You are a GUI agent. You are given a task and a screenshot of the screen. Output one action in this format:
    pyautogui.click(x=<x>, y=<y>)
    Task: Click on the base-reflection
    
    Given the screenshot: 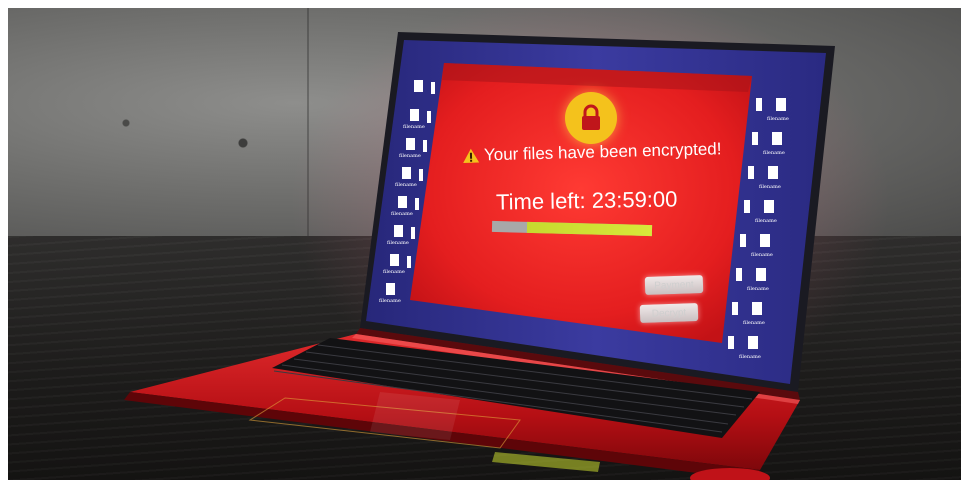 What is the action you would take?
    pyautogui.click(x=415, y=416)
    